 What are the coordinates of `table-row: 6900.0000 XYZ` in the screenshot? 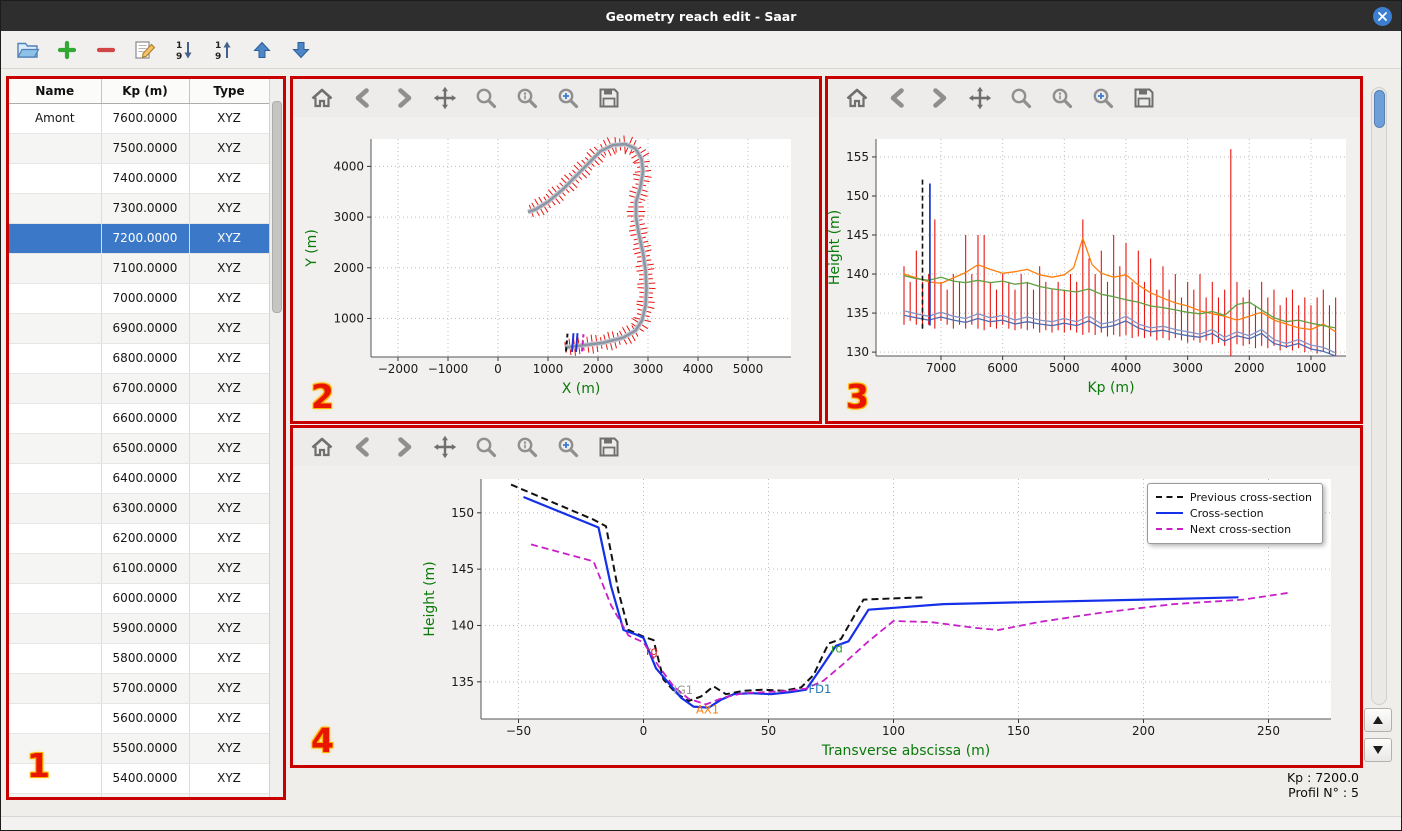 It's located at (139, 328).